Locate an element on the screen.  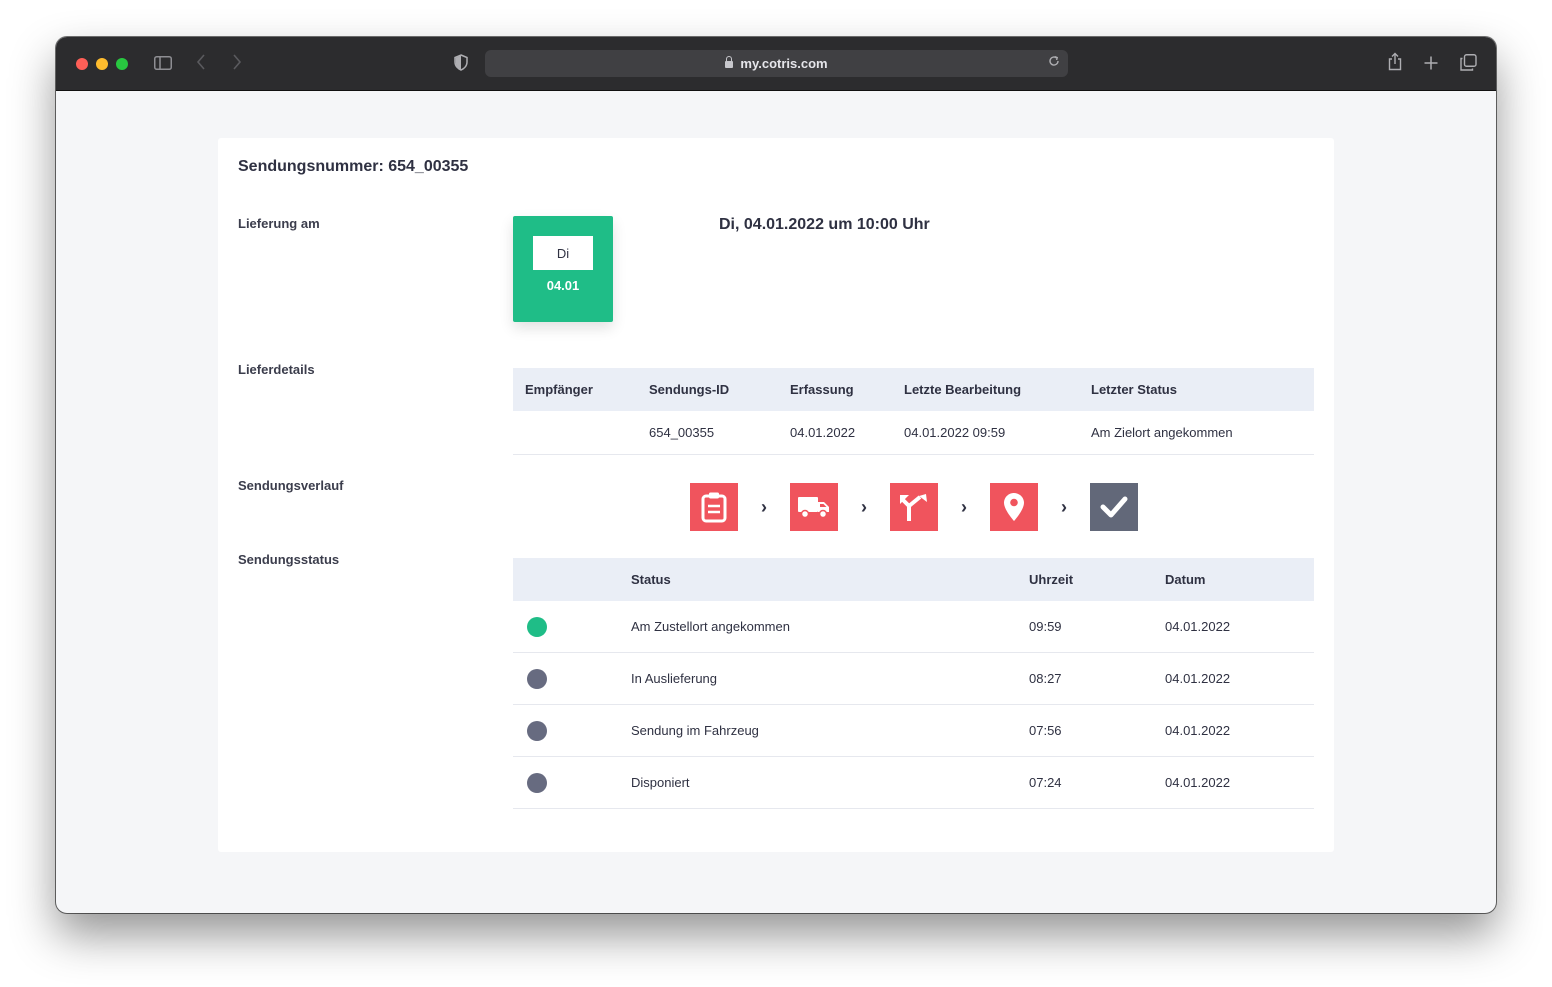
status-text: In Auslieferung is located at coordinates (818, 678).